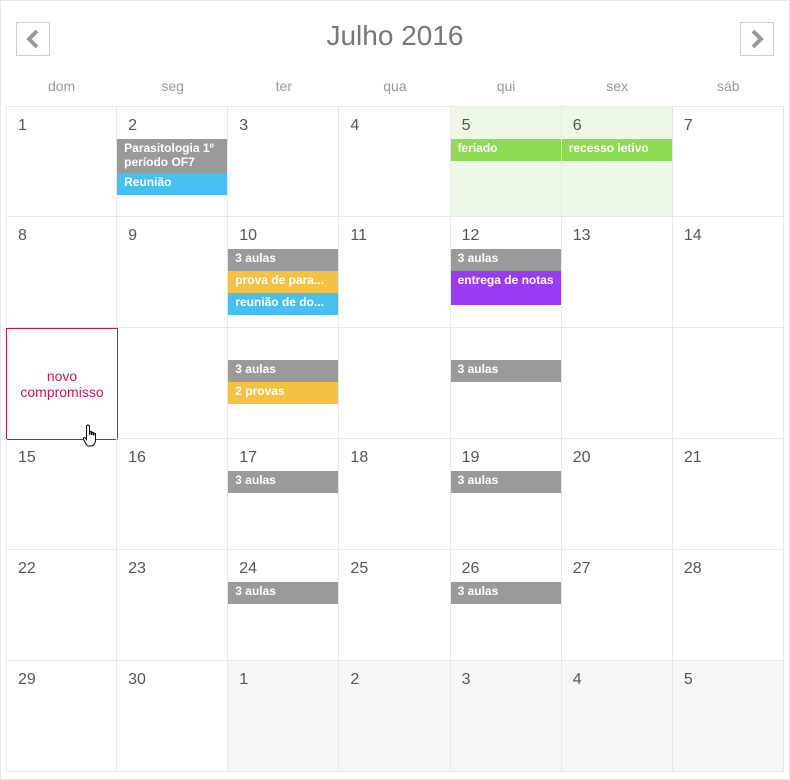 This screenshot has height=780, width=790. Describe the element at coordinates (728, 716) in the screenshot. I see `day-cell: 5` at that location.